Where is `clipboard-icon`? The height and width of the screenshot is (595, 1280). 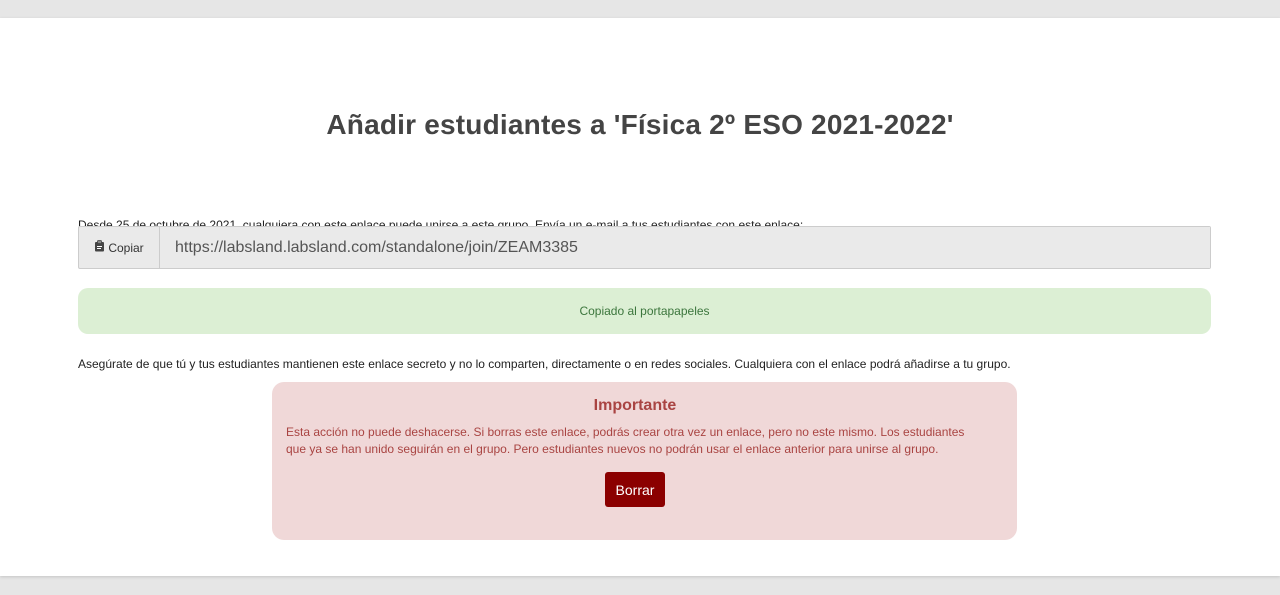
clipboard-icon is located at coordinates (99, 247).